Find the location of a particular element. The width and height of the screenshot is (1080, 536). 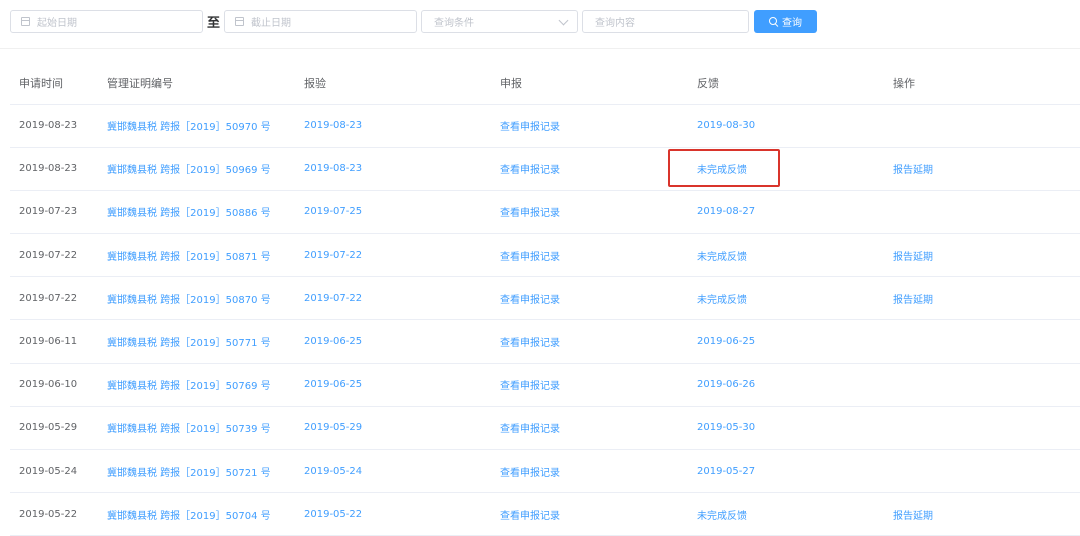

apply-time-cell: 2019-06-11 is located at coordinates (54, 341).